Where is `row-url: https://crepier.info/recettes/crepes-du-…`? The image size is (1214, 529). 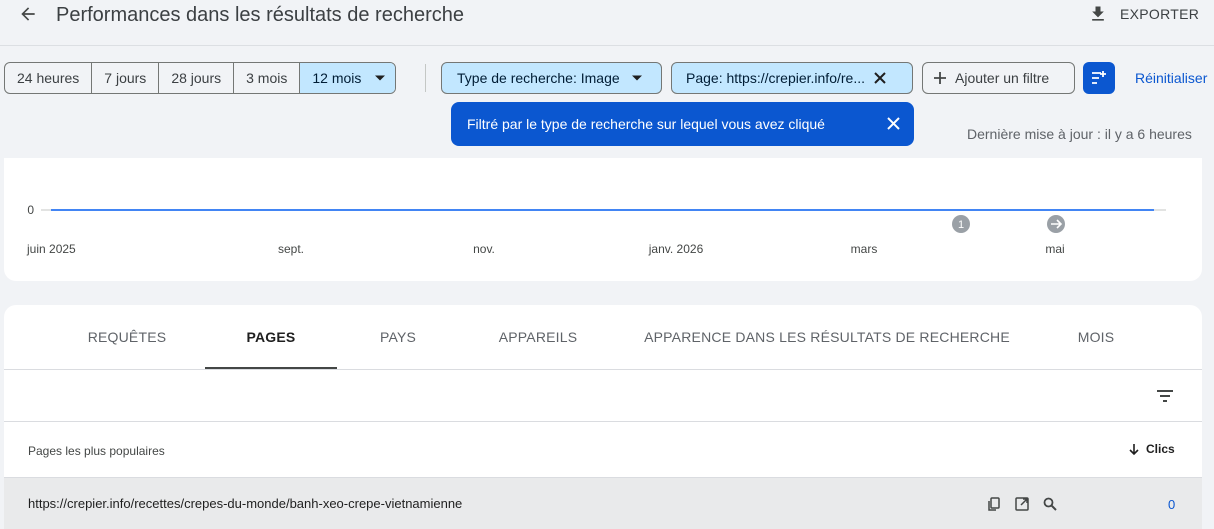 row-url: https://crepier.info/recettes/crepes-du-… is located at coordinates (245, 503).